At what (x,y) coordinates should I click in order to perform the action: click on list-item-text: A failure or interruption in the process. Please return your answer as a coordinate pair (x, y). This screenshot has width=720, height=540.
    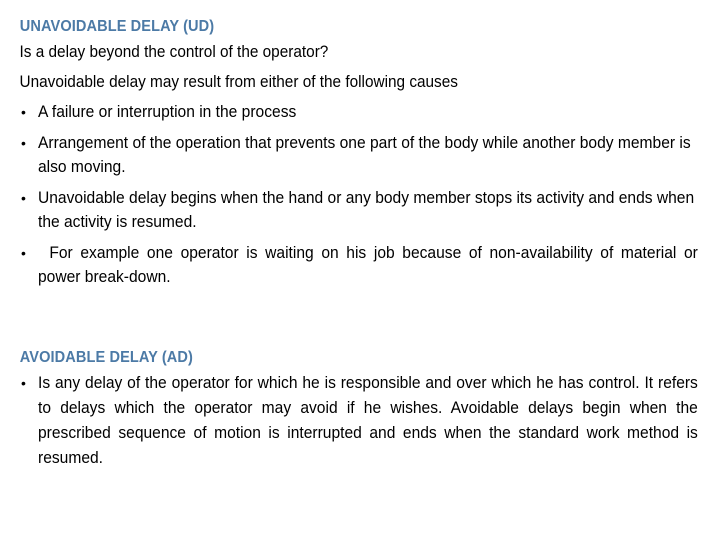
    Looking at the image, I should click on (167, 112).